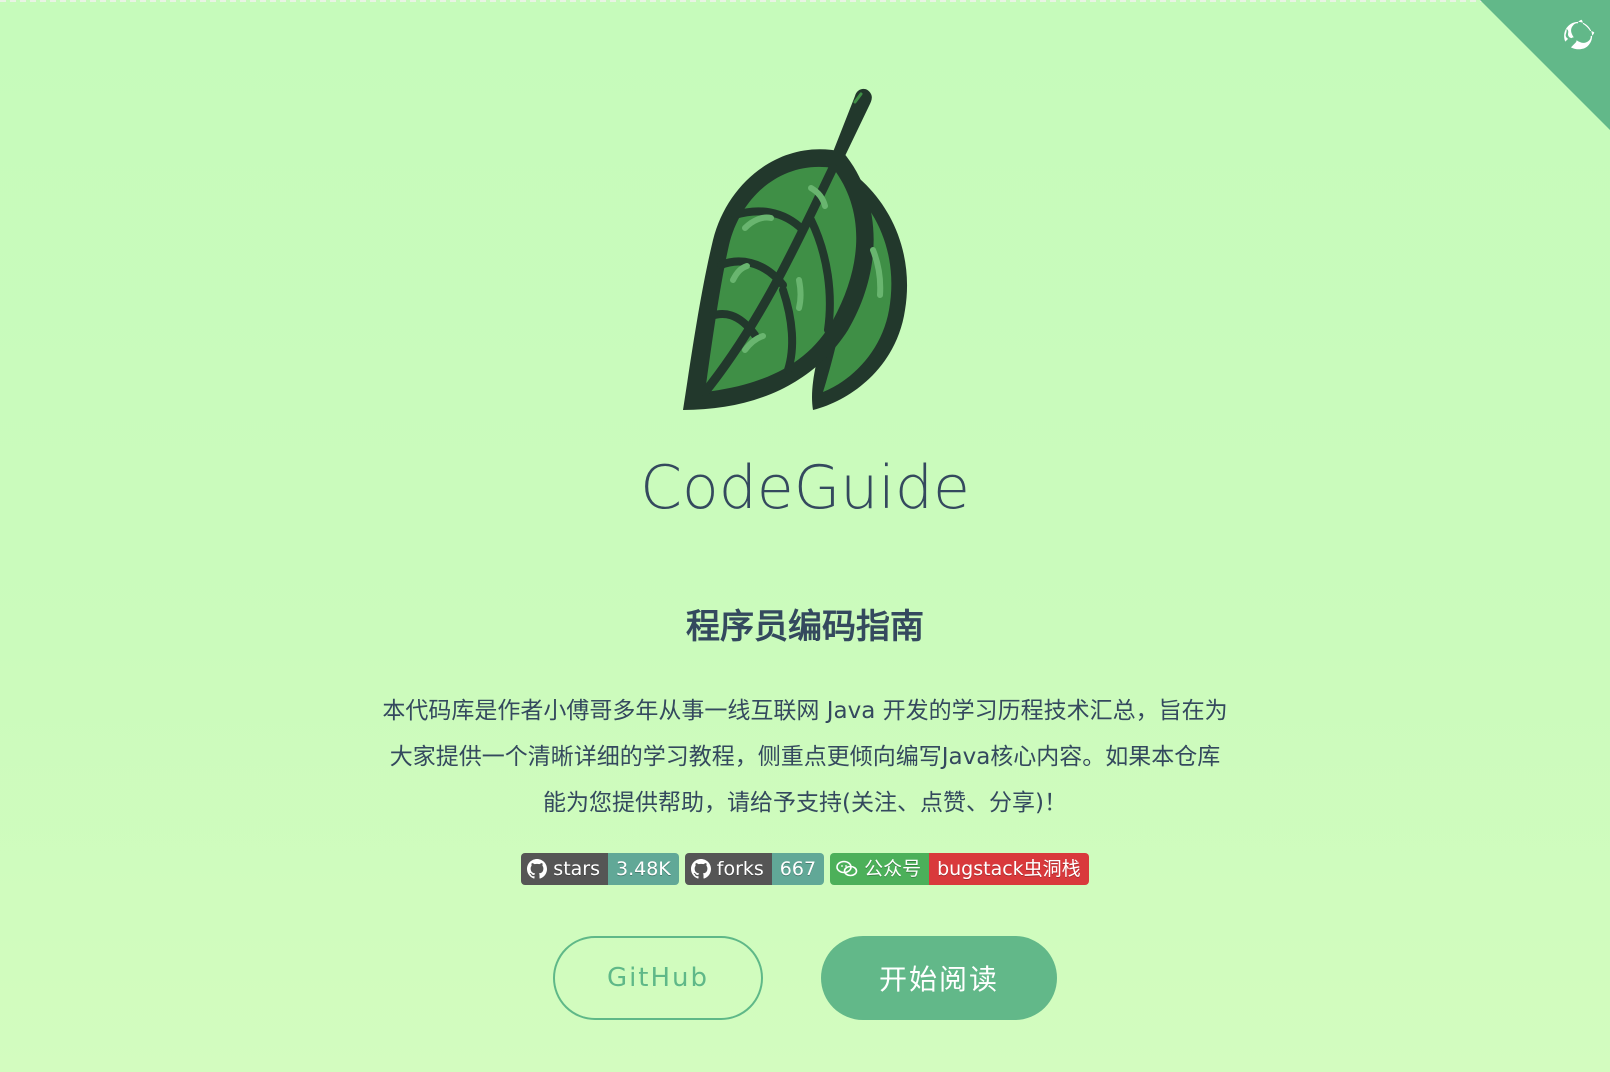 This screenshot has height=1072, width=1610. Describe the element at coordinates (805, 627) in the screenshot. I see `site-subtitle: 程序员编码指南` at that location.